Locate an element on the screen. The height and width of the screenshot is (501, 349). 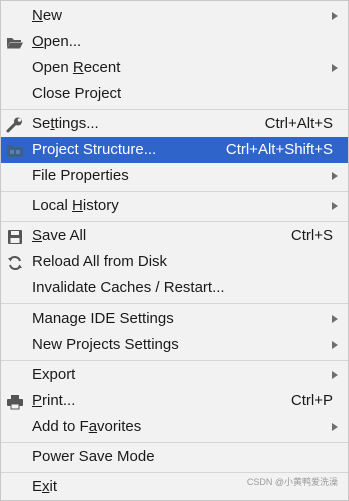
menu-item-reload-all: Reload All from Disk is located at coordinates (174, 262).